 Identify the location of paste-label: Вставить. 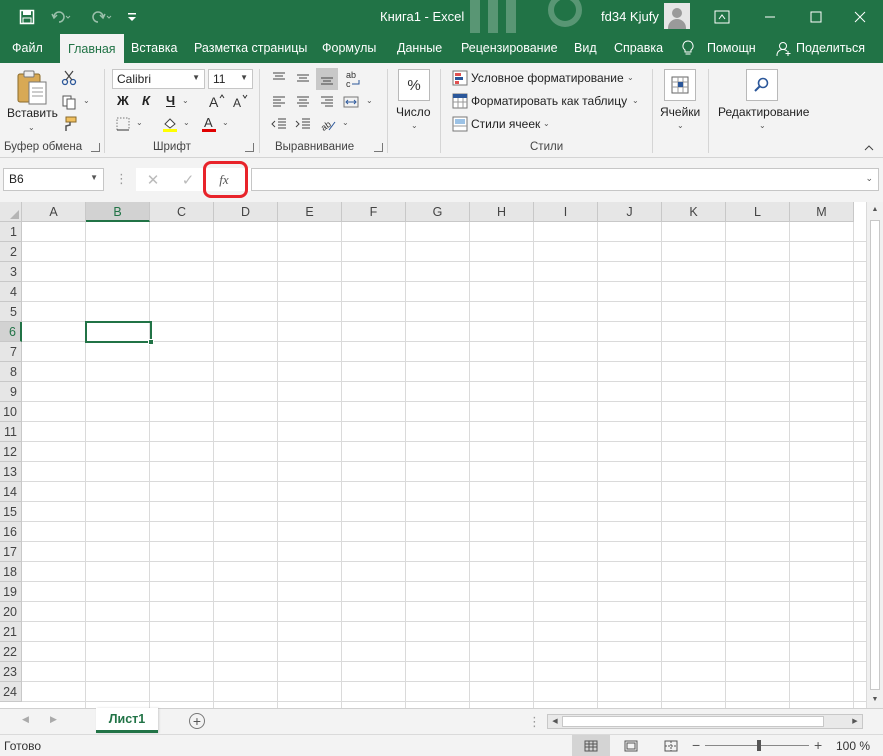
(32, 113).